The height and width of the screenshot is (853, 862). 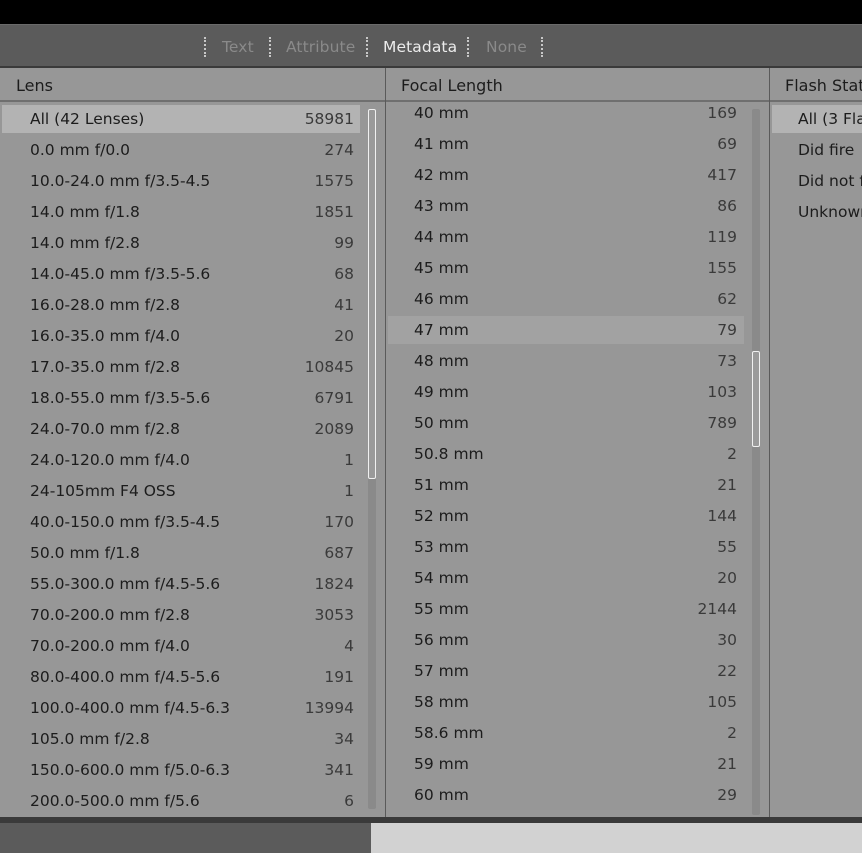 I want to click on lens-list-item: 14.0 mm f/1.8 1851, so click(x=181, y=212).